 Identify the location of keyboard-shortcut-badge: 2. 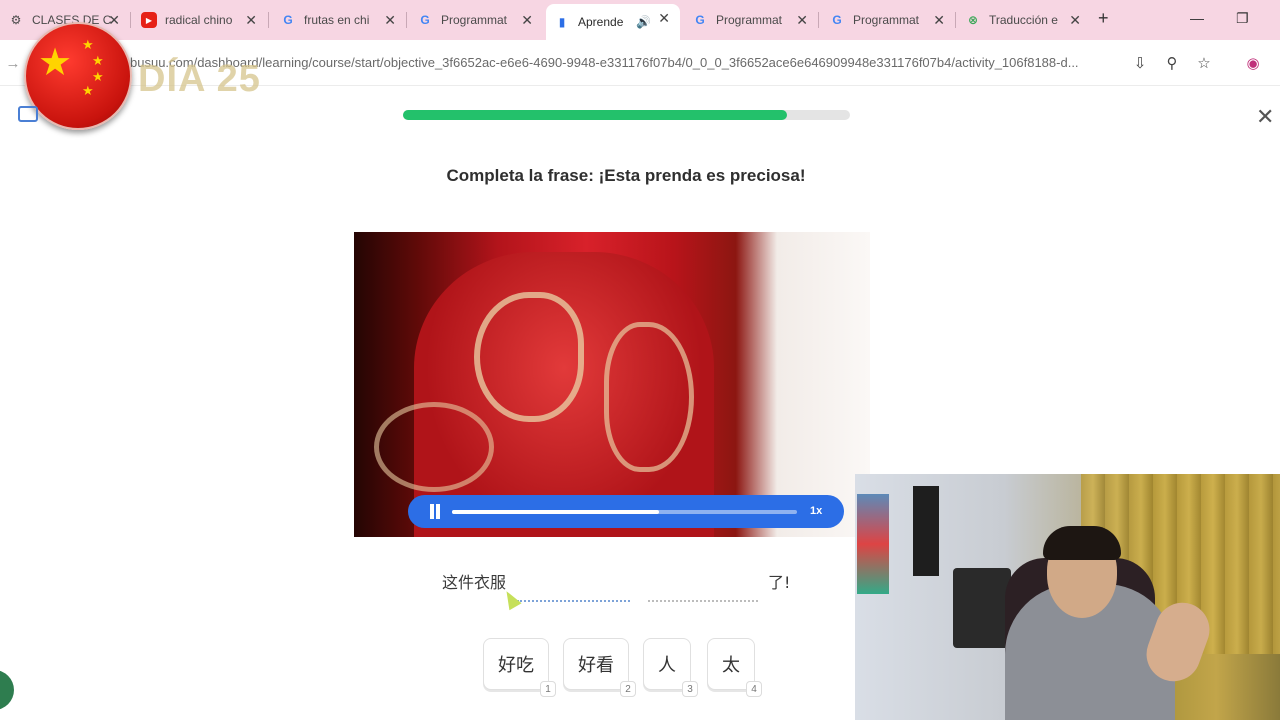
(628, 689).